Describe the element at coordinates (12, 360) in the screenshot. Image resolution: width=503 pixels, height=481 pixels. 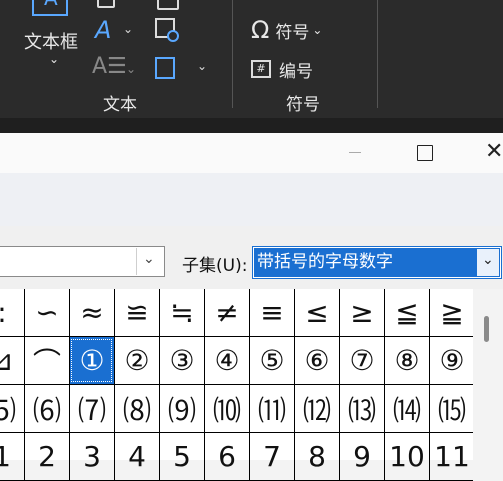
I see `symbol-cell: ⊿` at that location.